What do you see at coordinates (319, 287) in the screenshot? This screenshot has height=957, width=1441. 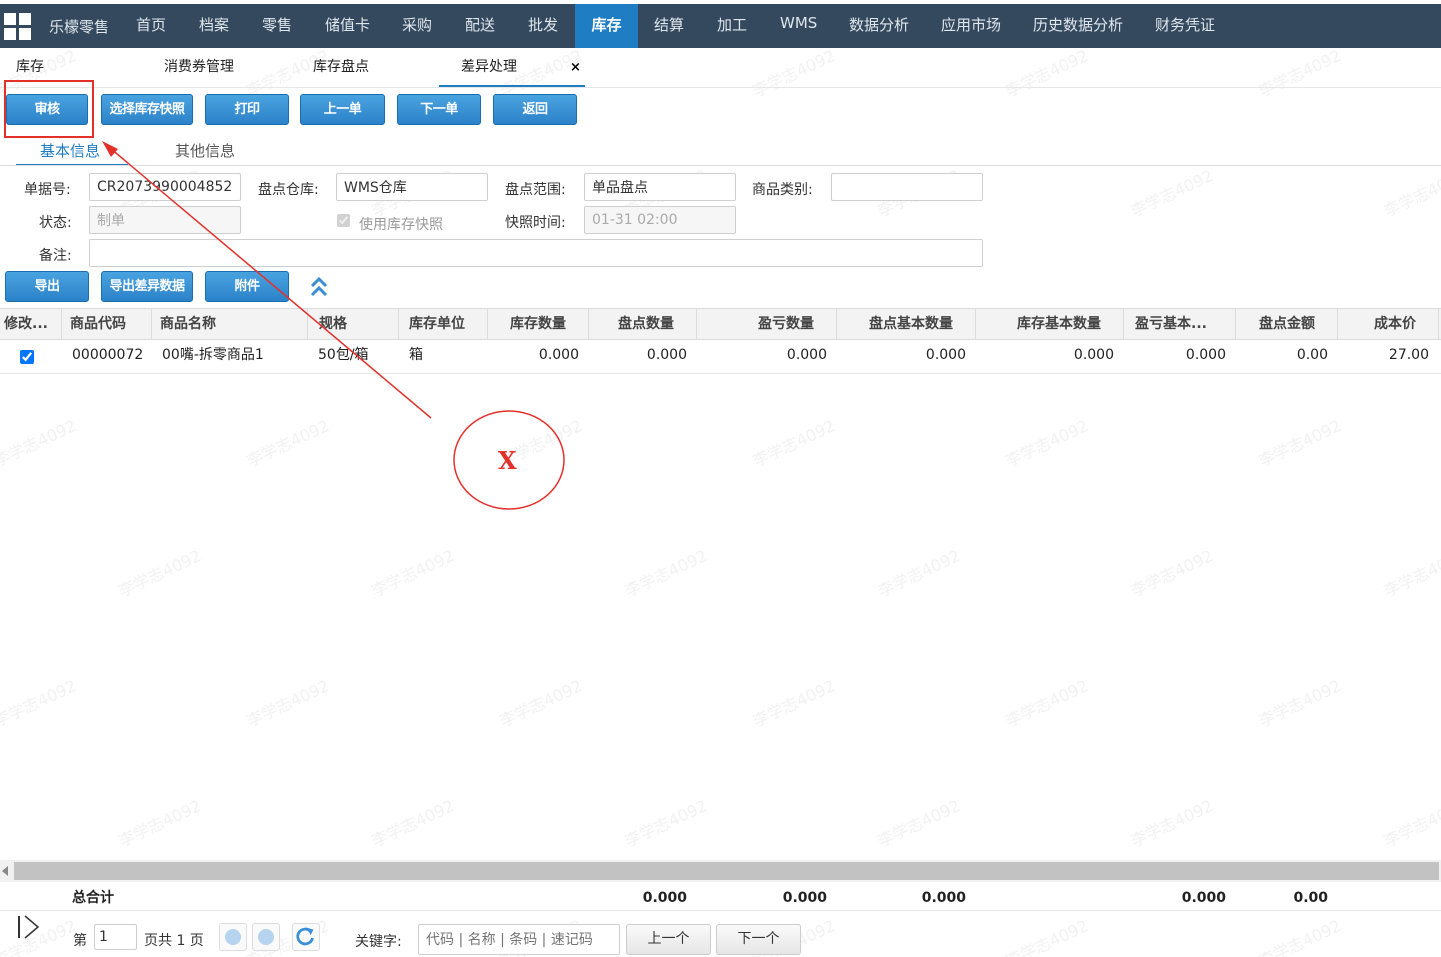 I see `collapse-up-icon` at bounding box center [319, 287].